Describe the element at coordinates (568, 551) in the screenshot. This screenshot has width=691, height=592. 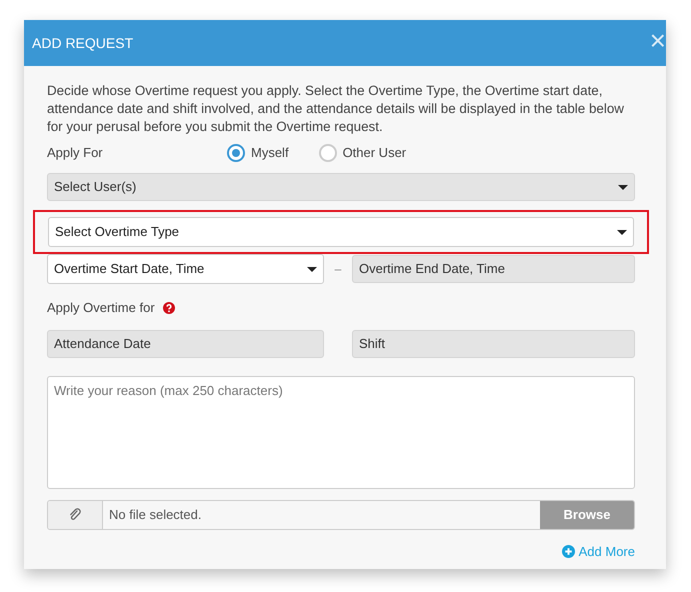
I see `plus-circle-icon` at that location.